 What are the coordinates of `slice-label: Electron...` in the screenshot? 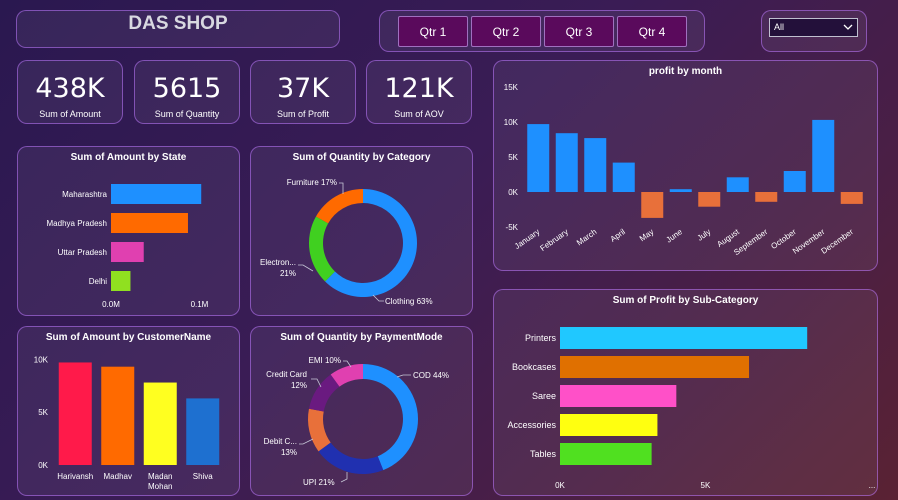 It's located at (278, 262).